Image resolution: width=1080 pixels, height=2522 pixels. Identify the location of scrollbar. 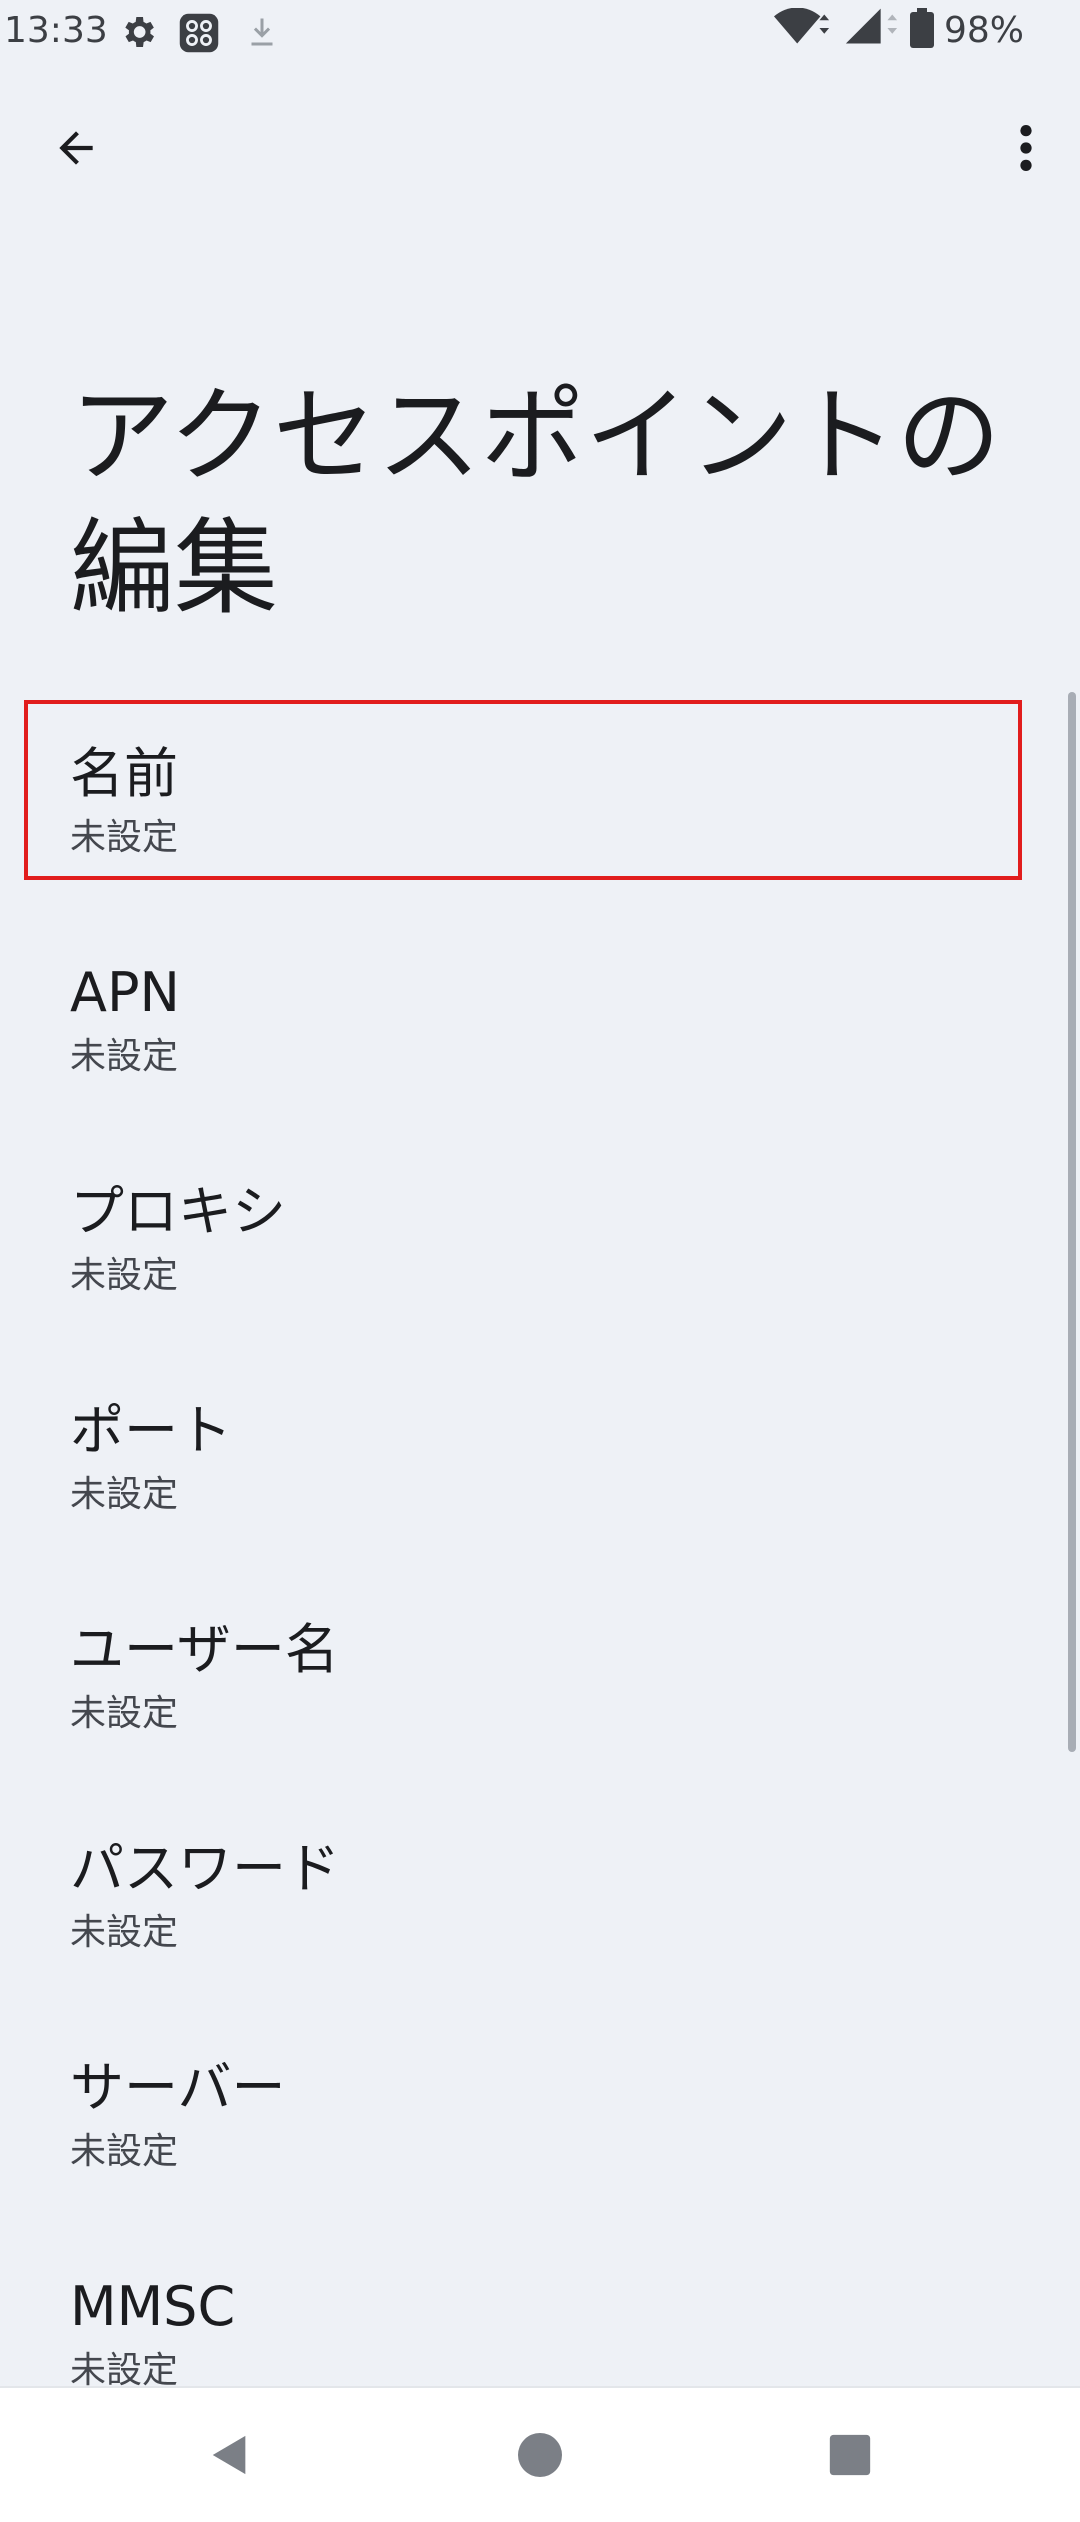
(1072, 1222).